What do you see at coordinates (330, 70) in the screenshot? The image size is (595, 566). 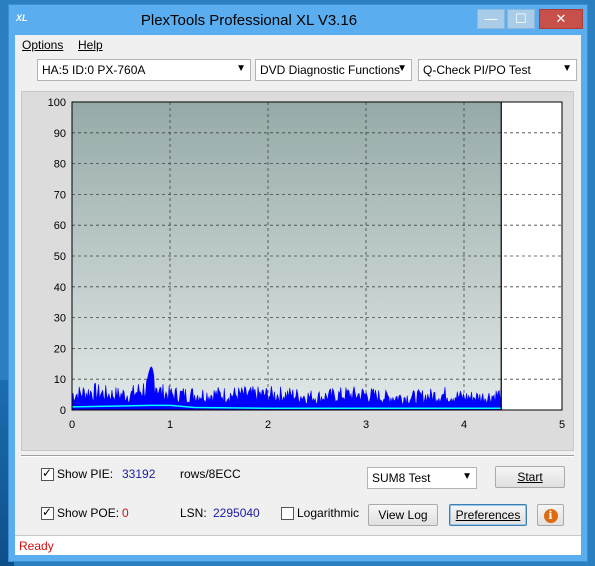 I see `function-select-value: DVD Diagnostic Functions` at bounding box center [330, 70].